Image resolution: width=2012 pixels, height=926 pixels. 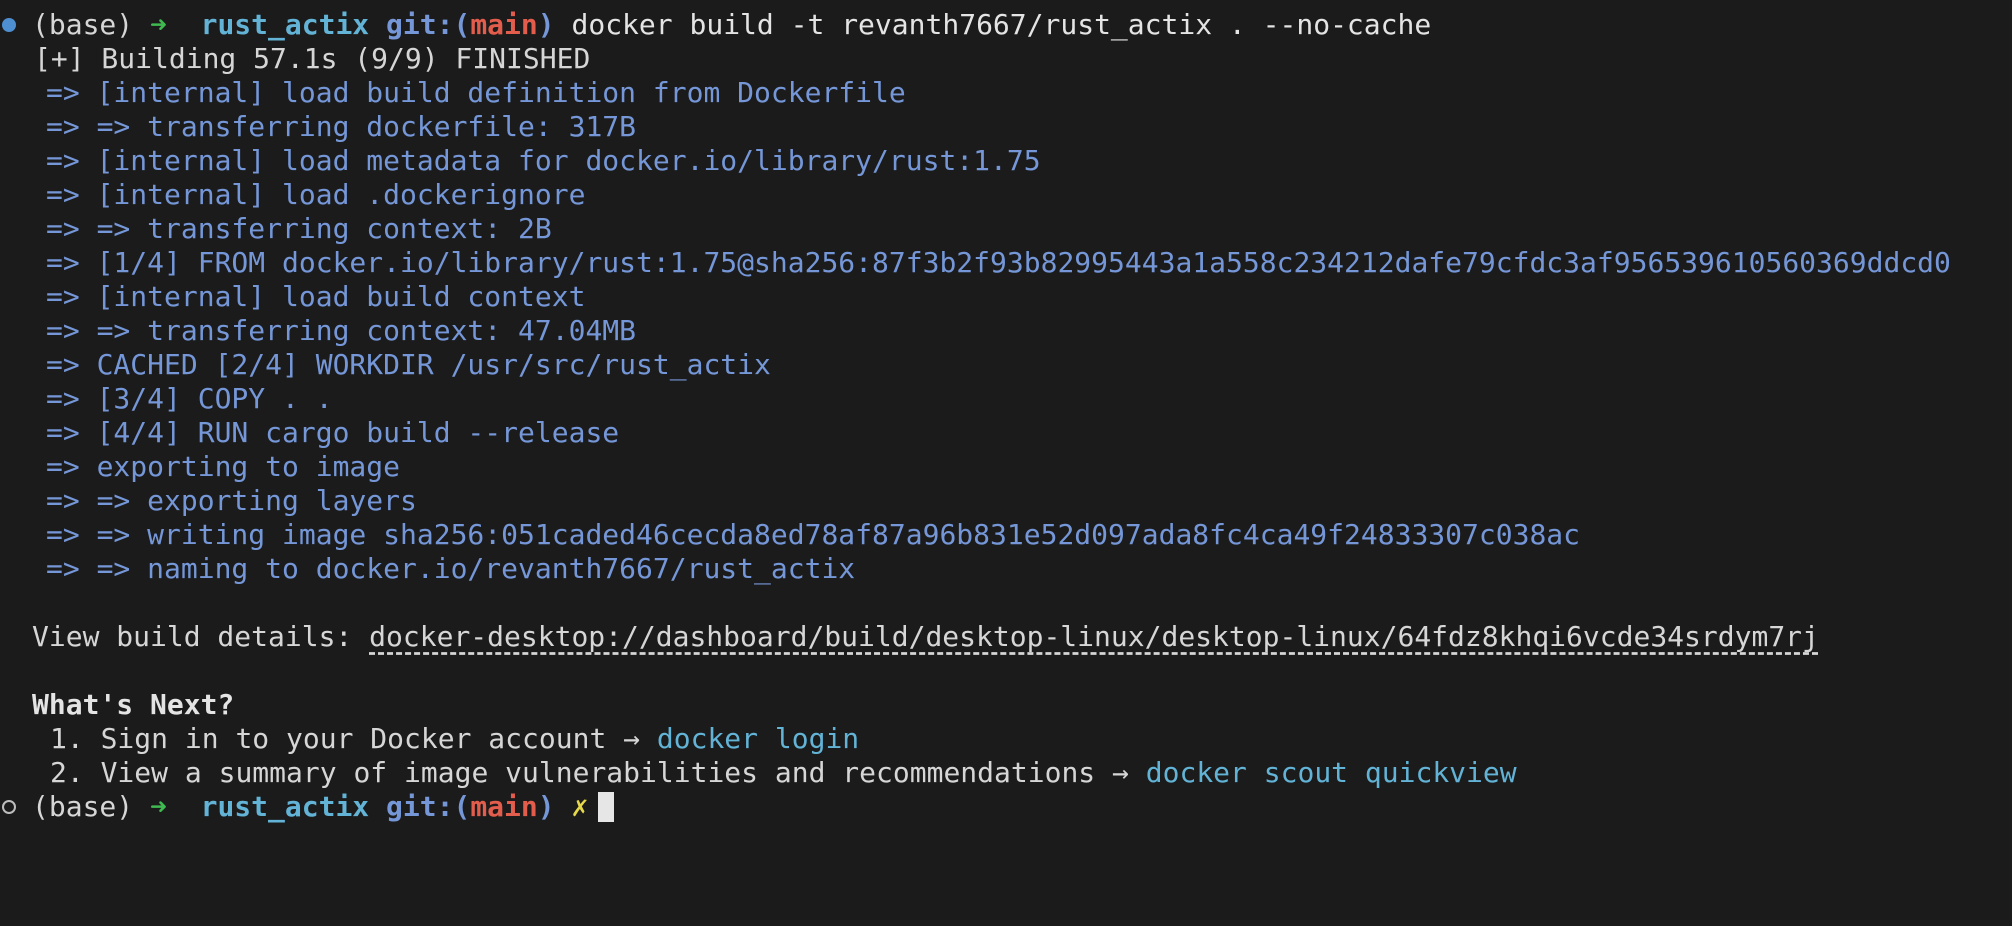 I want to click on current-prompt-line: (base) ➜ rust_actix git:(main) ✗, so click(x=1006, y=807).